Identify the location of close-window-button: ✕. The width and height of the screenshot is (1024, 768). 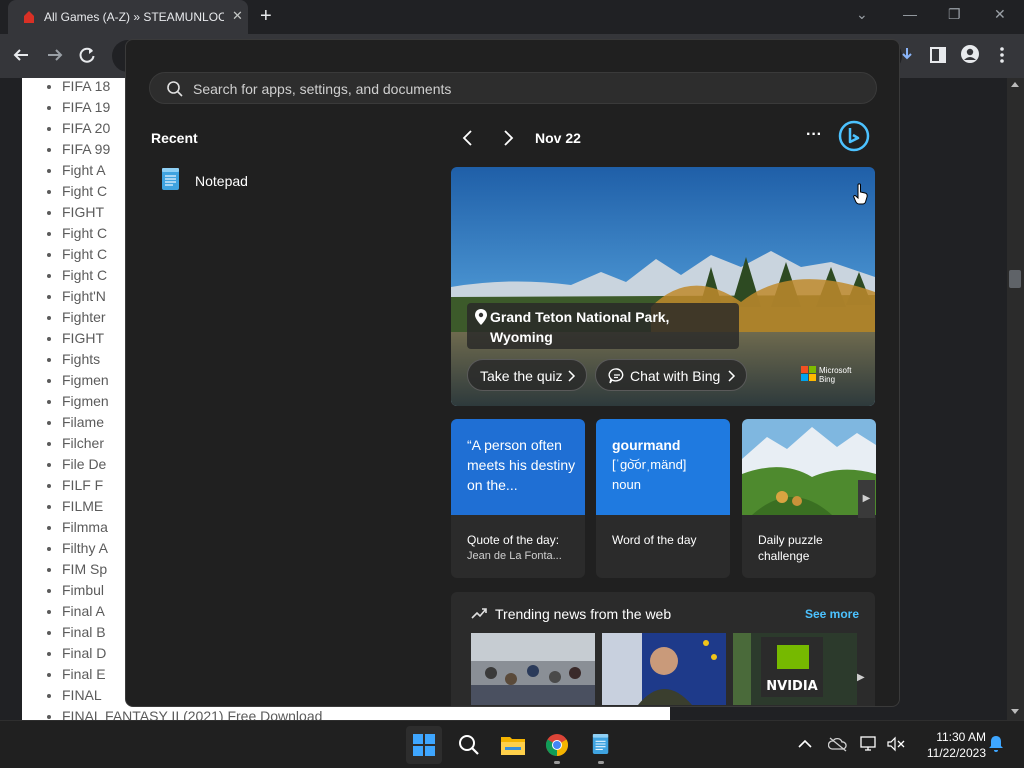
(1000, 14).